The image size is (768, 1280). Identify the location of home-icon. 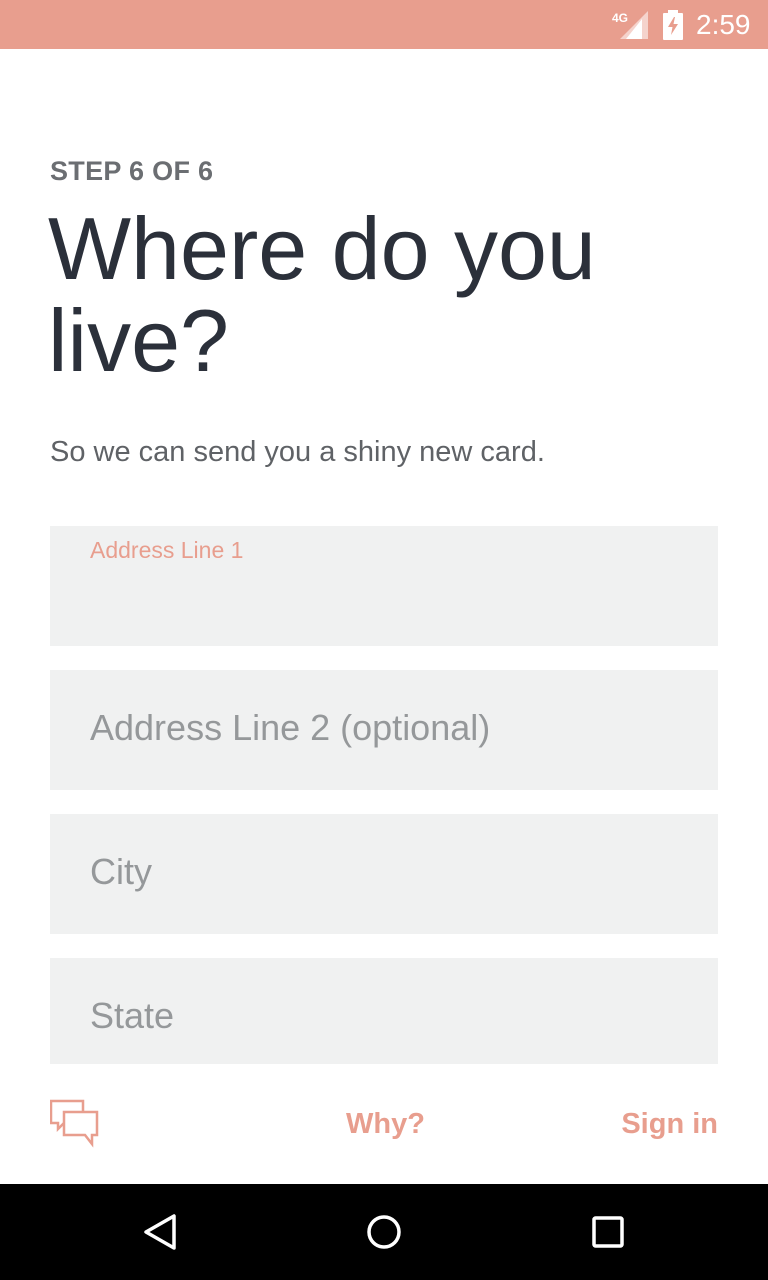
(384, 1232).